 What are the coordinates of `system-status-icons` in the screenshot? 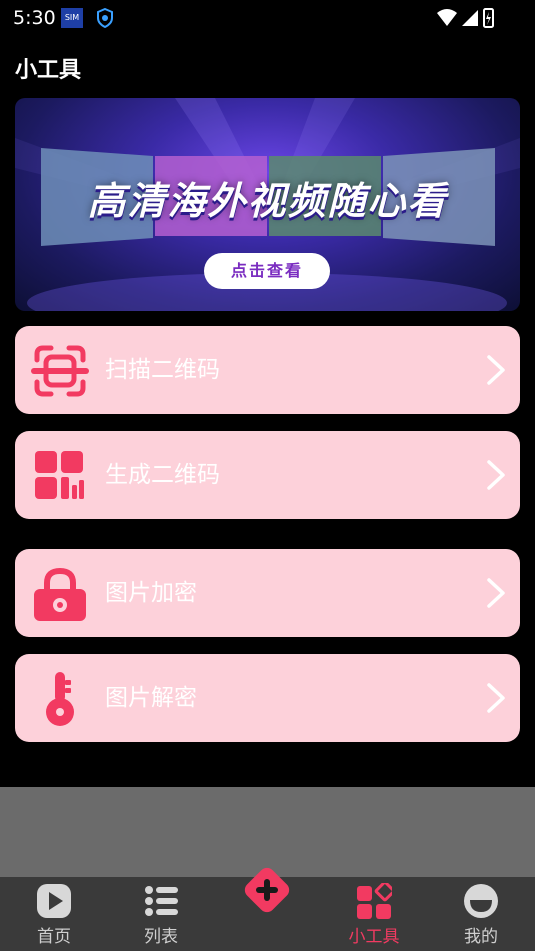 It's located at (465, 18).